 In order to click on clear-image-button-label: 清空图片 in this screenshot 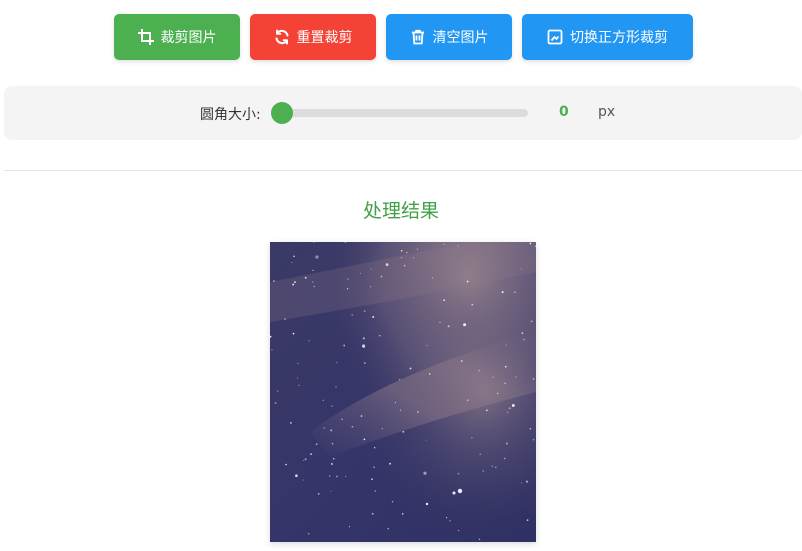, I will do `click(460, 38)`.